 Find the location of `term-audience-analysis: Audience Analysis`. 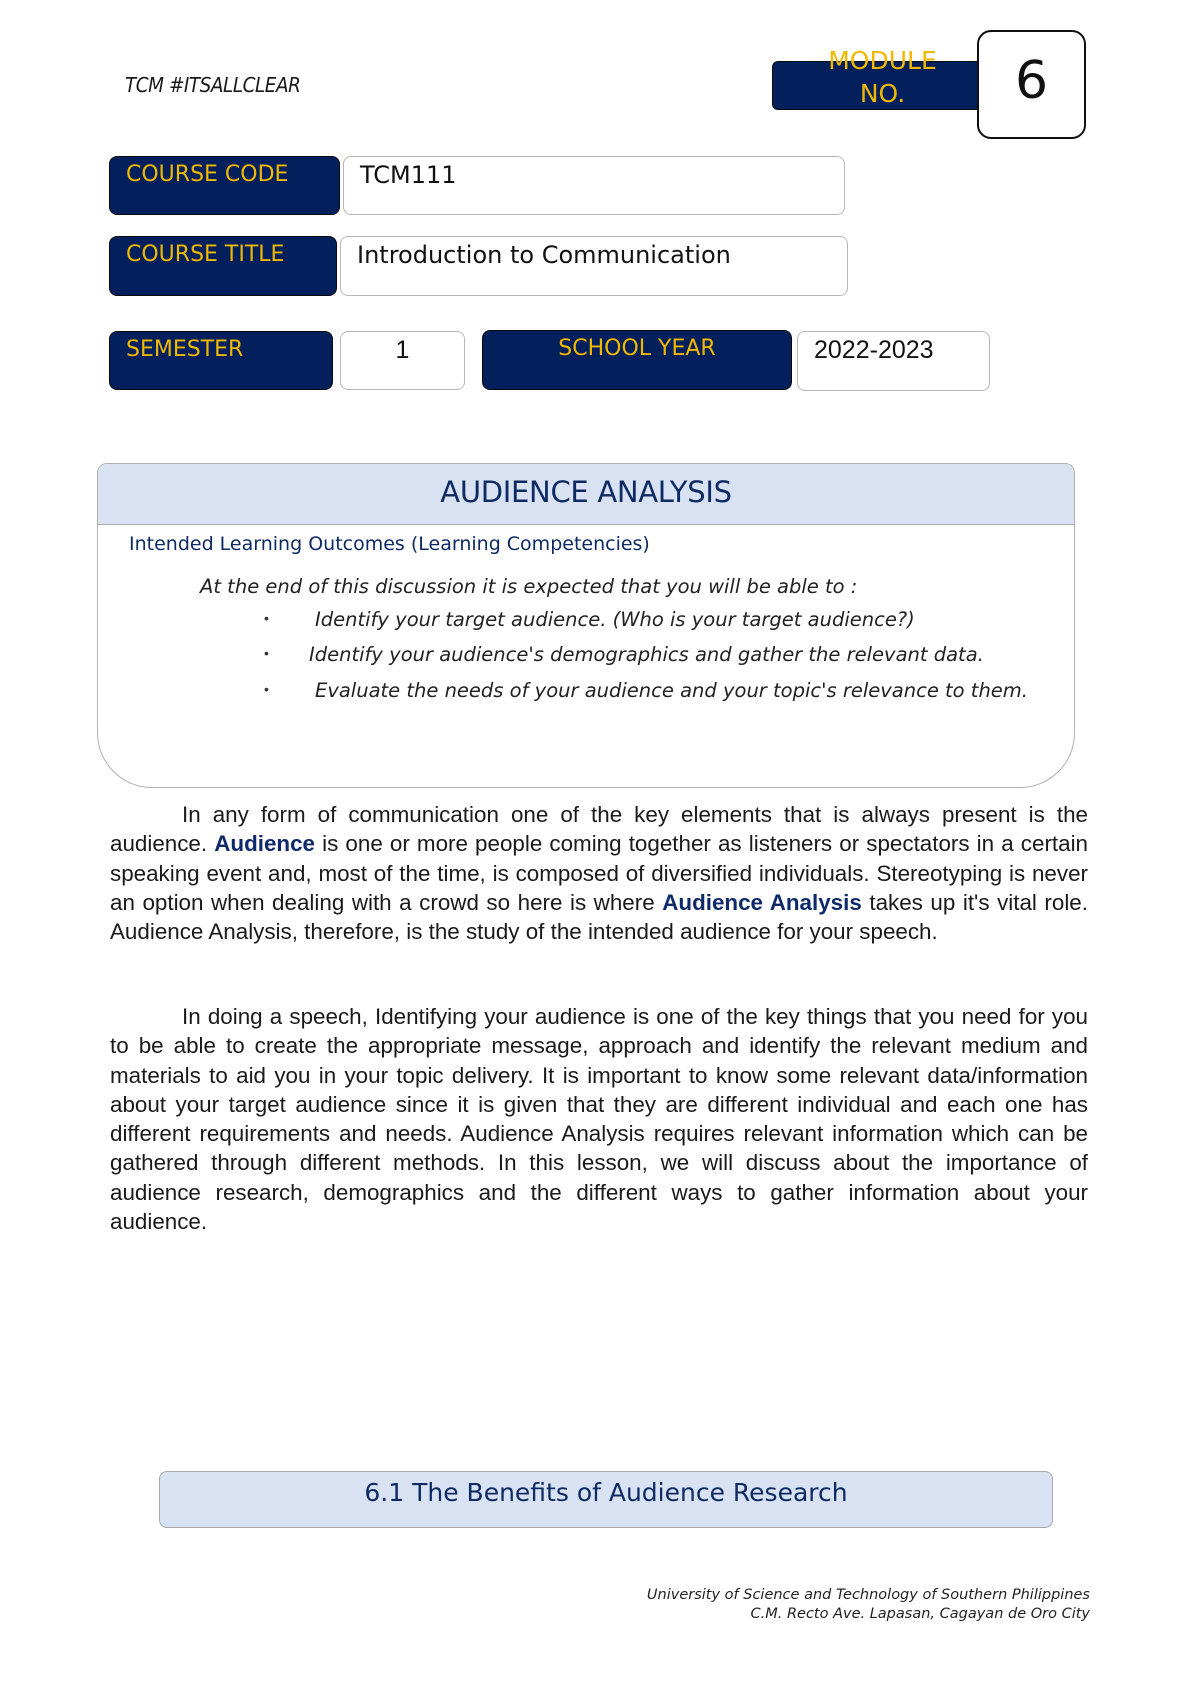

term-audience-analysis: Audience Analysis is located at coordinates (762, 902).